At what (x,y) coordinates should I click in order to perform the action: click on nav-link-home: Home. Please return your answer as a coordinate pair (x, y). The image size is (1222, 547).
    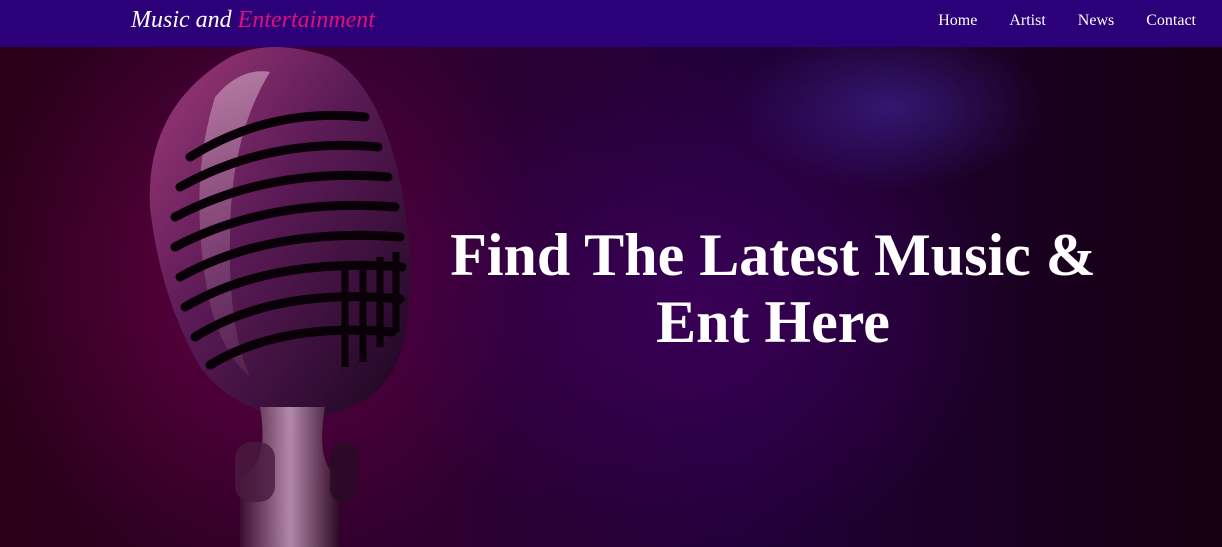
    Looking at the image, I should click on (957, 21).